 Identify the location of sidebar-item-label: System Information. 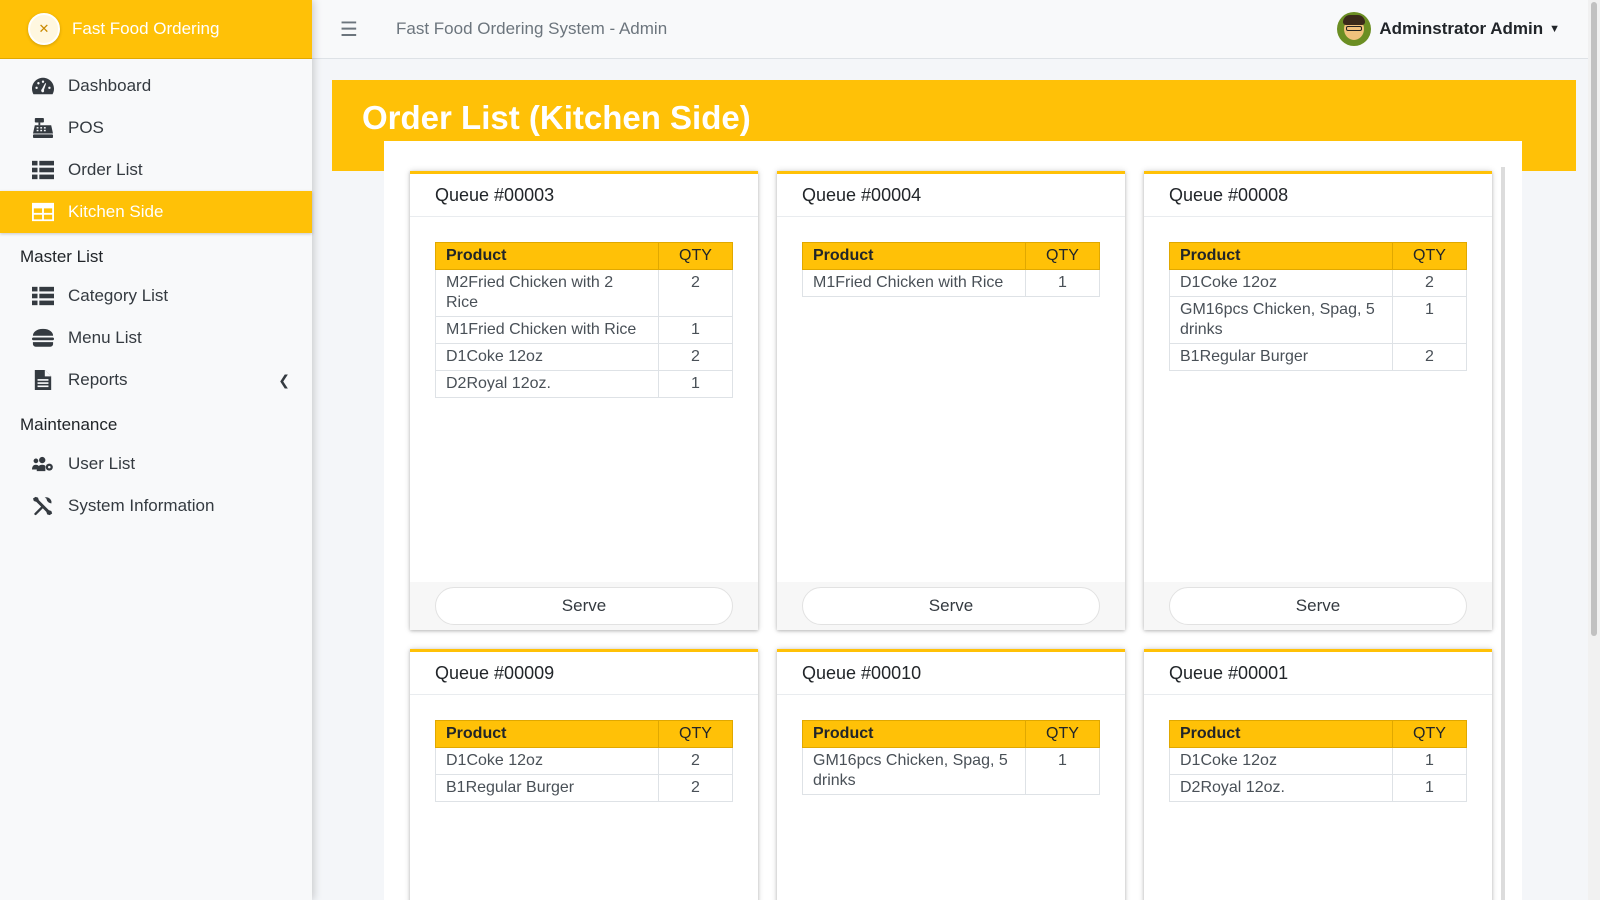
(141, 505).